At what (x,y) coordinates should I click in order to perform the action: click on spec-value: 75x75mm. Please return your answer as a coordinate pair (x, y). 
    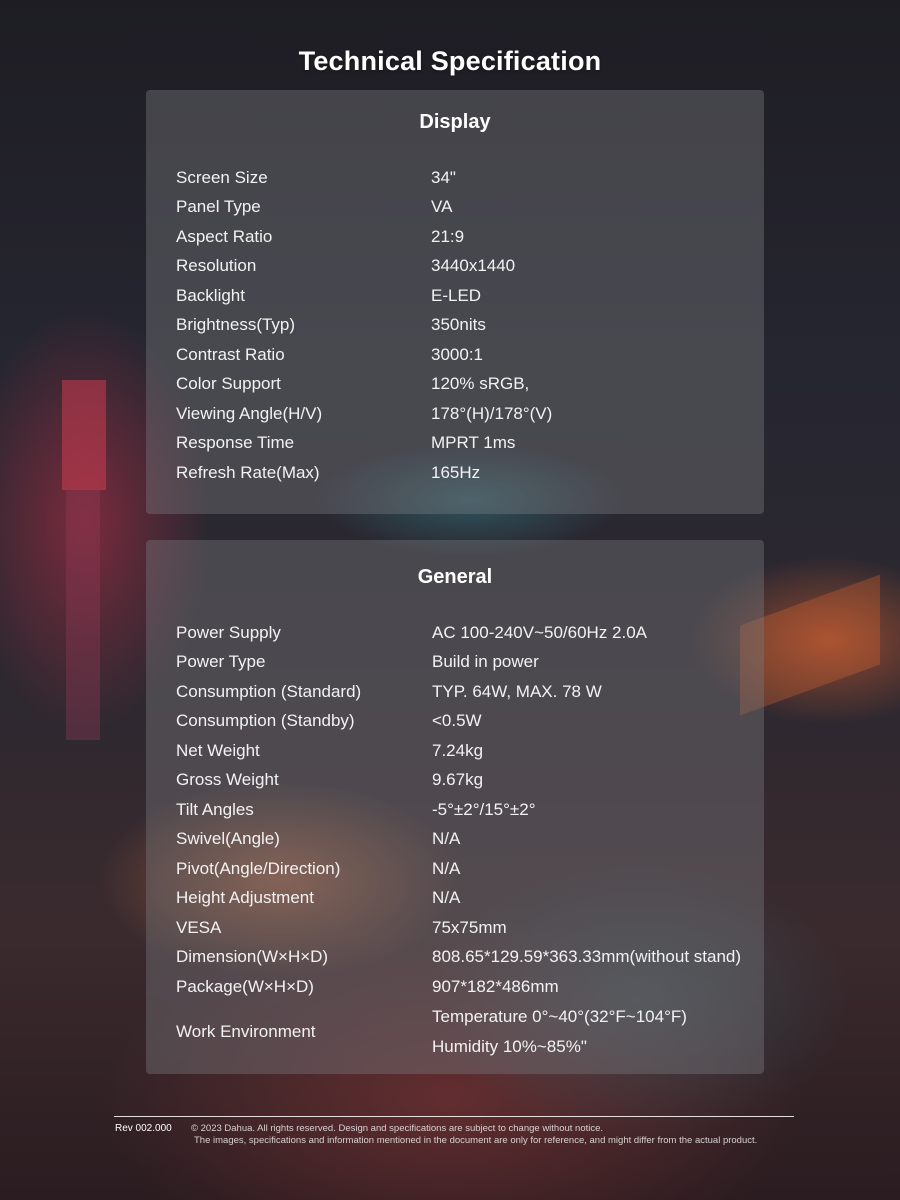
    Looking at the image, I should click on (469, 927).